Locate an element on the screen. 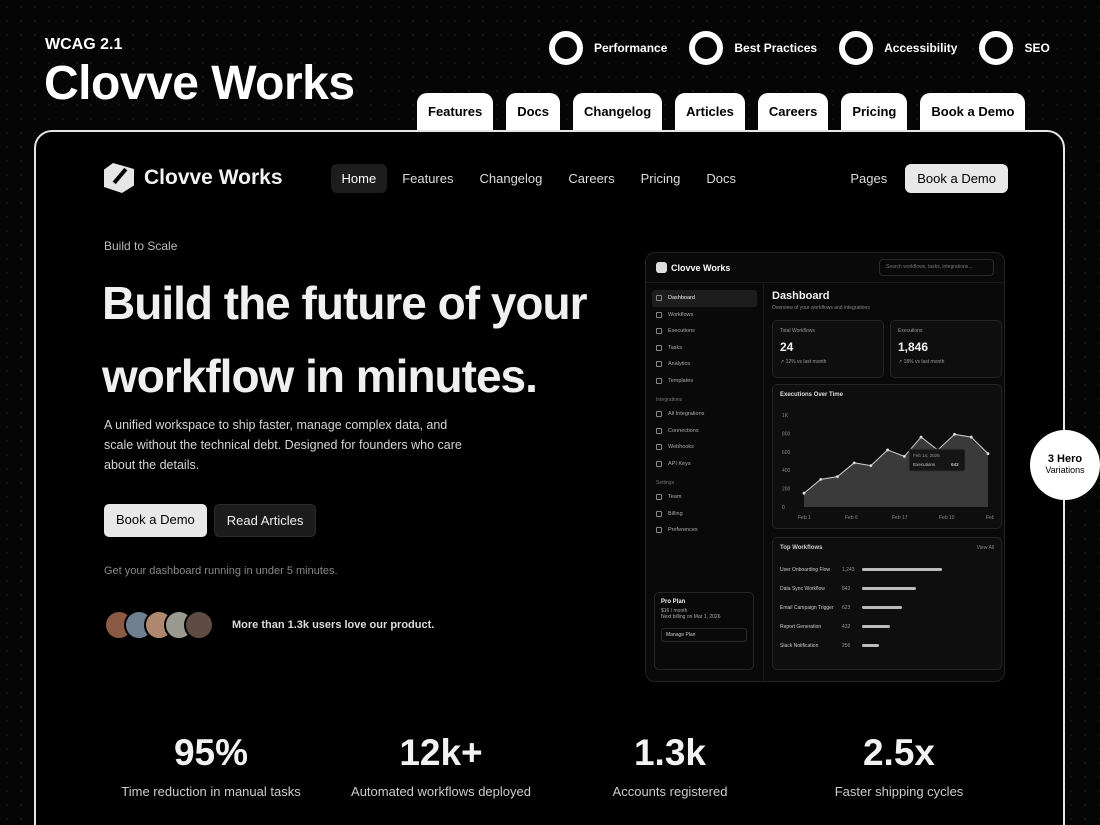 The height and width of the screenshot is (825, 1100). tab-features: Features is located at coordinates (455, 112).